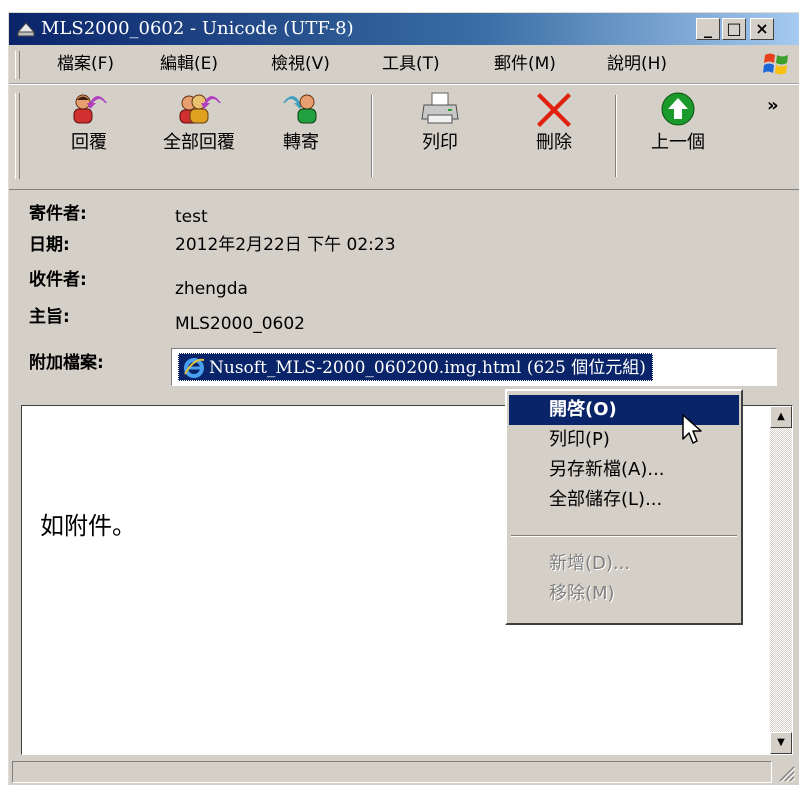 This screenshot has width=799, height=786. What do you see at coordinates (300, 109) in the screenshot?
I see `forward-icon` at bounding box center [300, 109].